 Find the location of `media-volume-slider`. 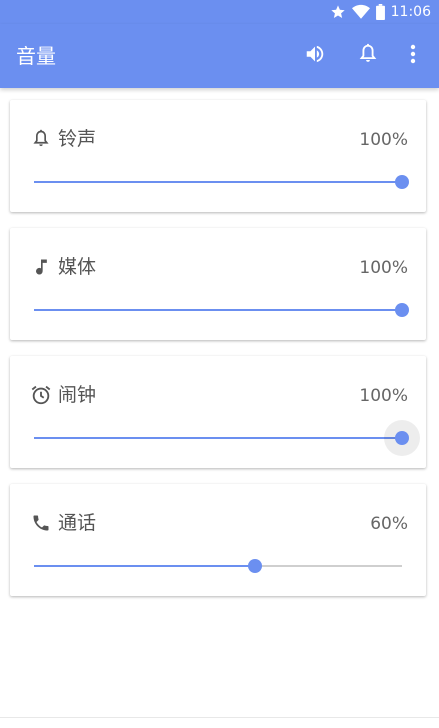

media-volume-slider is located at coordinates (221, 310).